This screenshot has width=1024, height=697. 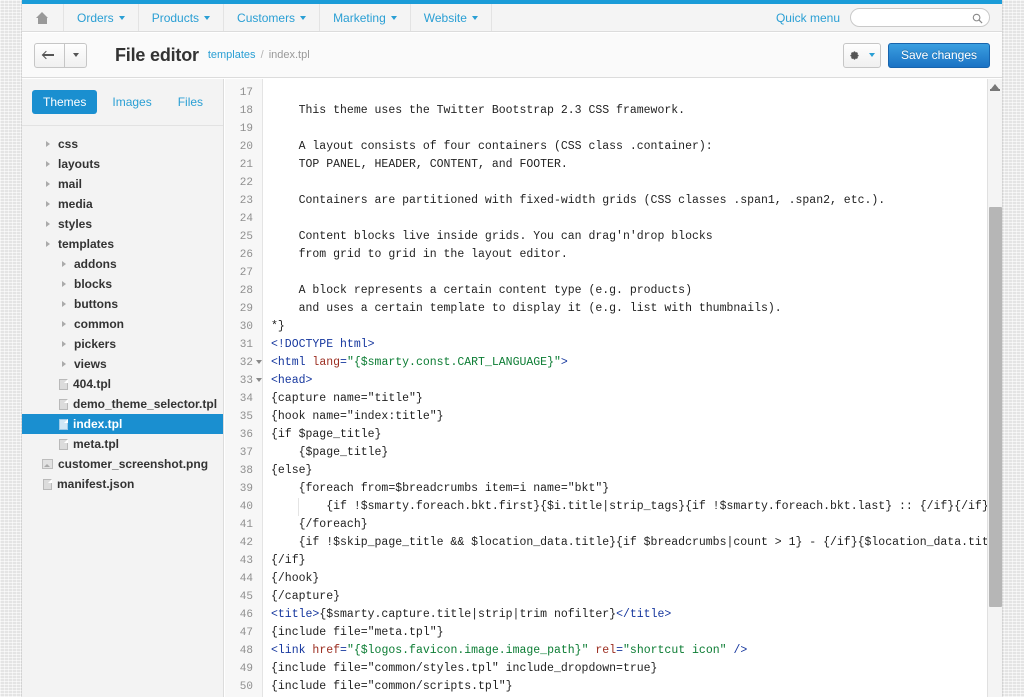 What do you see at coordinates (122, 244) in the screenshot?
I see `tree-item-templates: templates` at bounding box center [122, 244].